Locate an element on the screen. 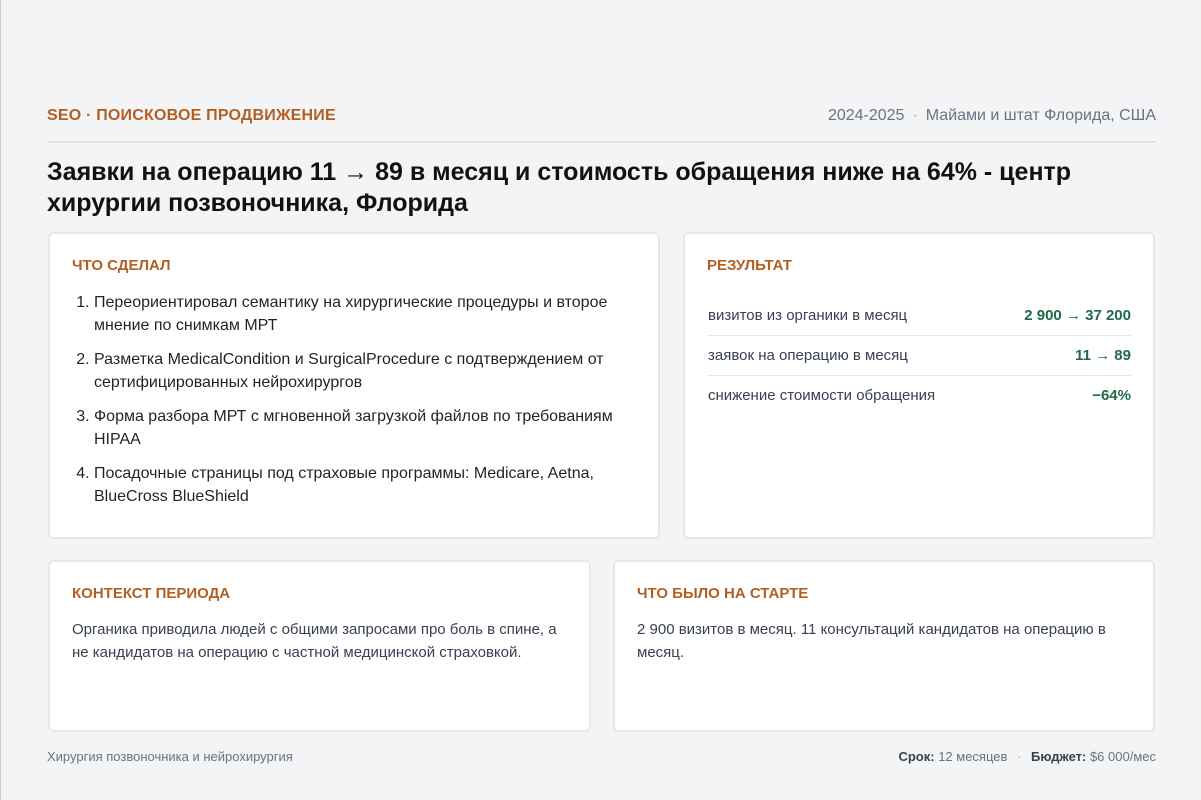 This screenshot has width=1201, height=800. metric-label: заявок на операцию в месяц is located at coordinates (808, 355).